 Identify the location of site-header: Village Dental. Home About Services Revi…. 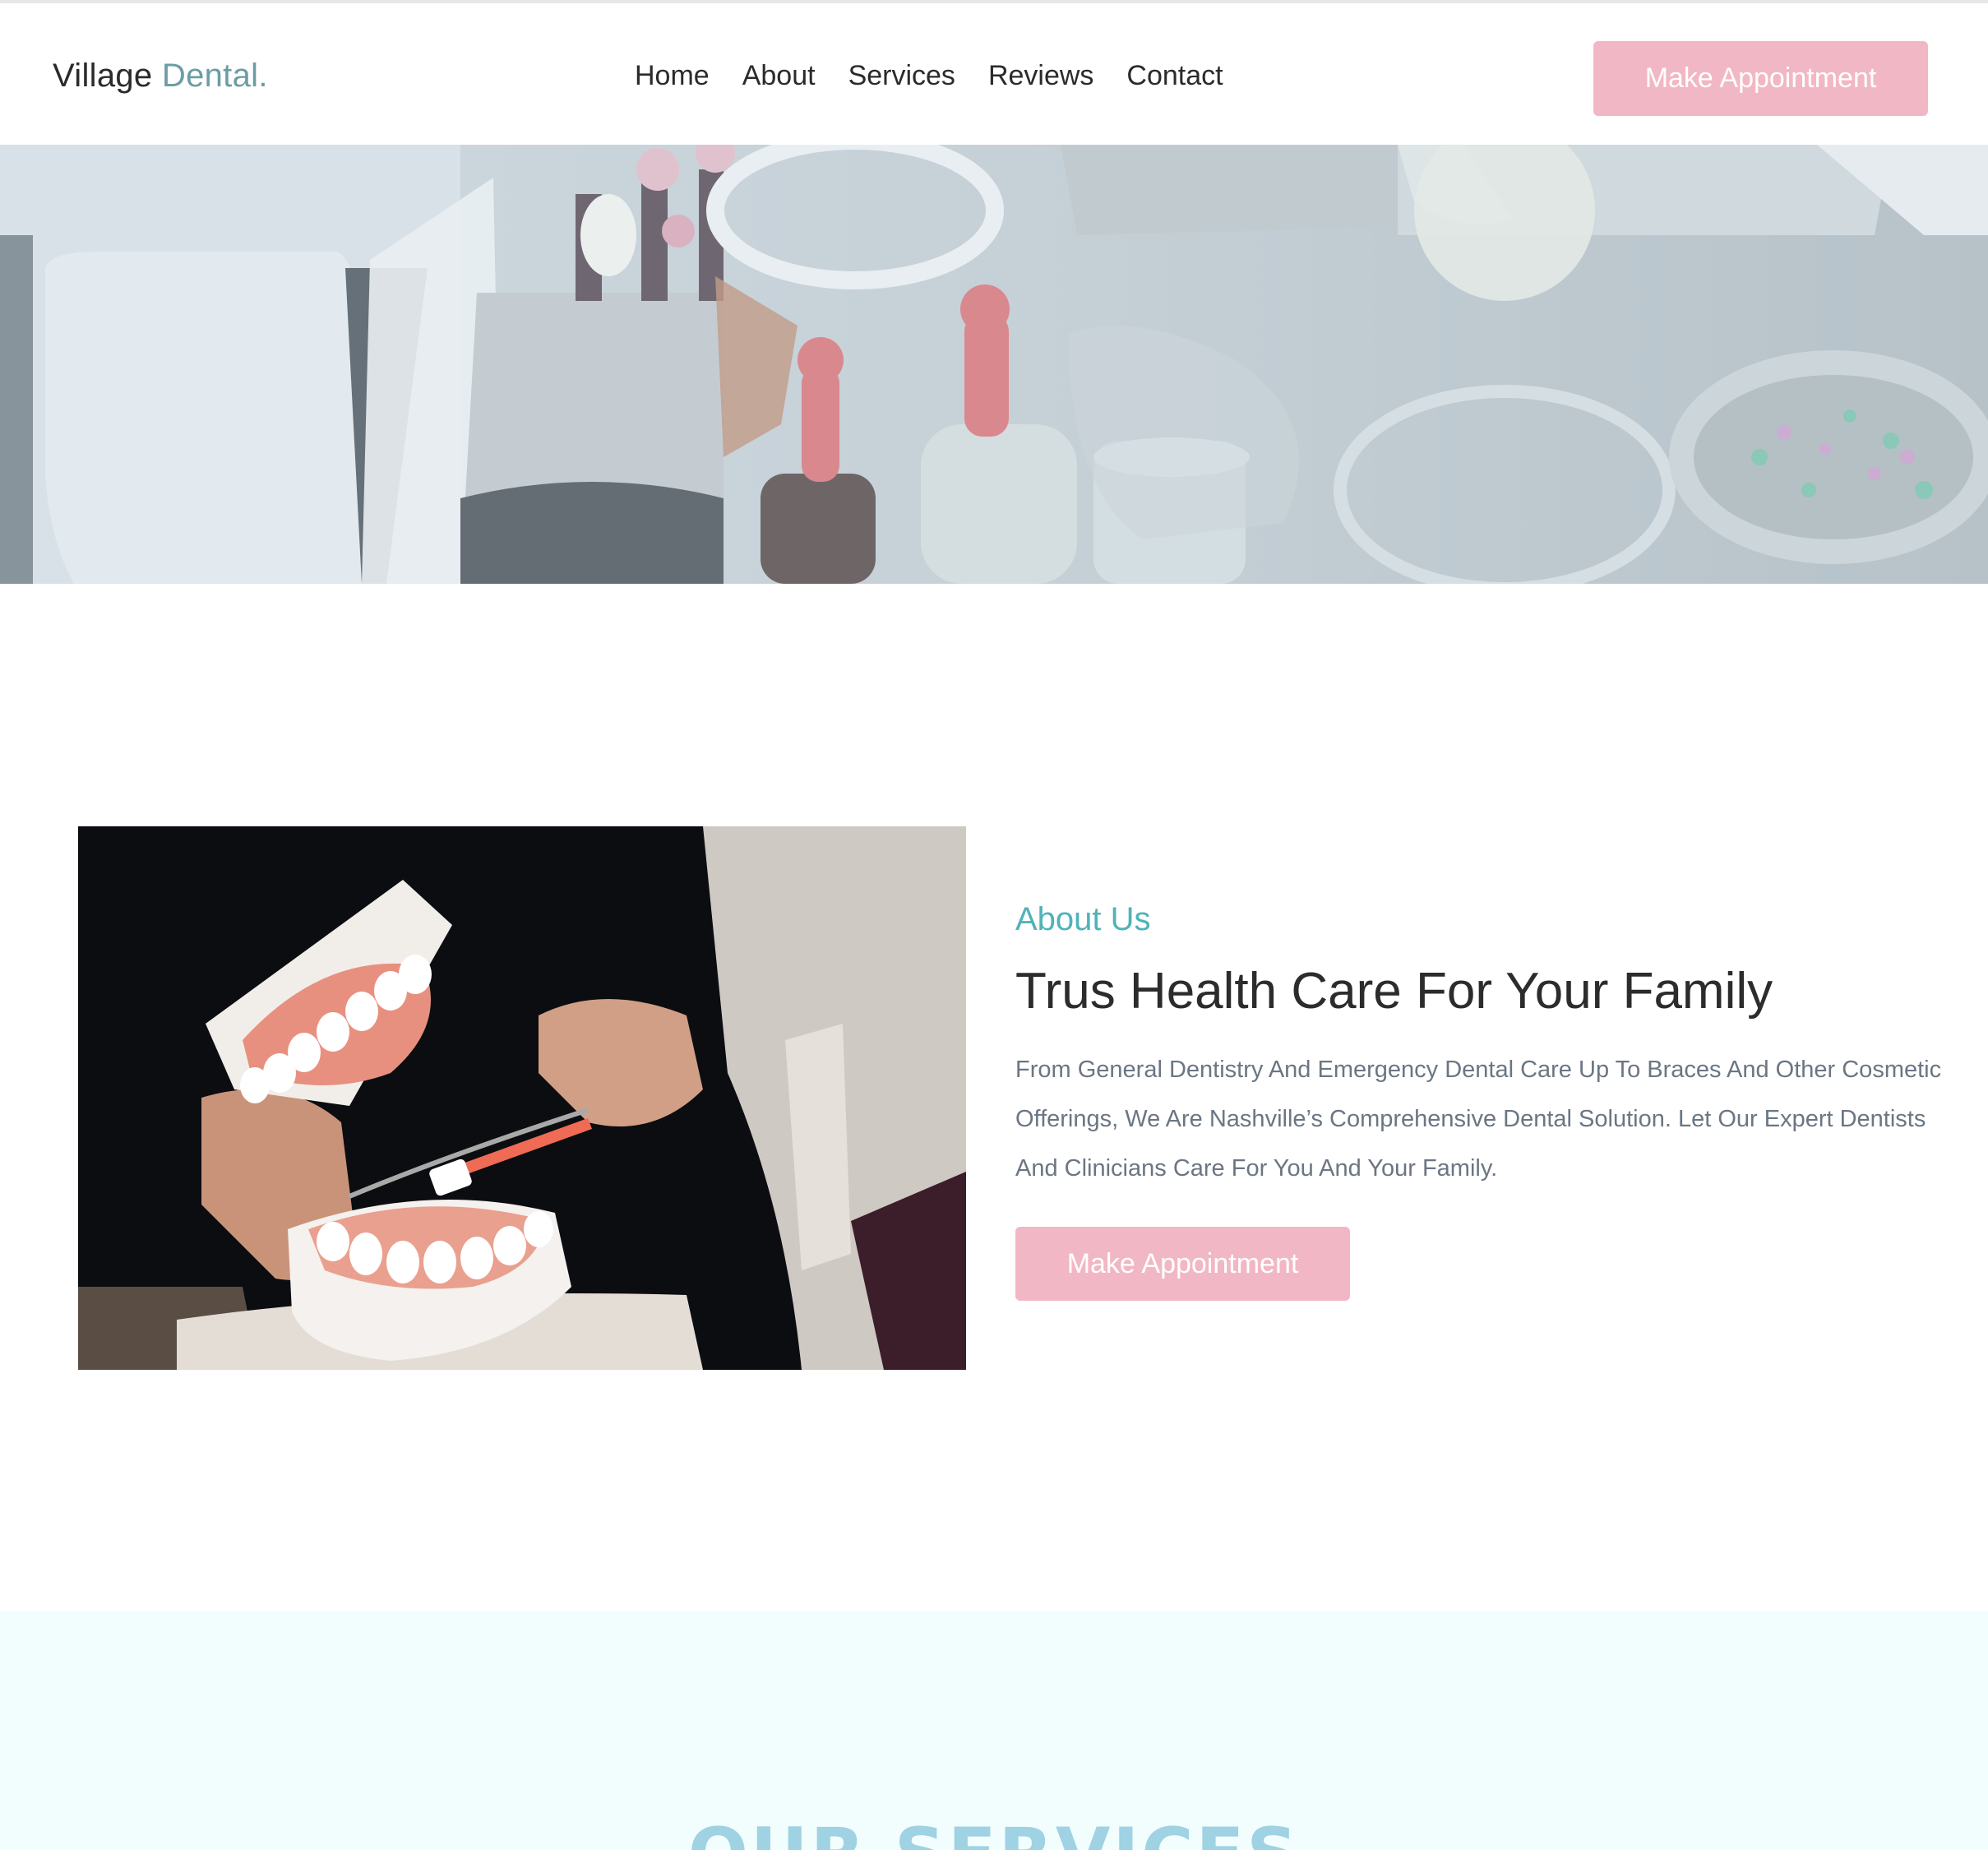
(994, 74).